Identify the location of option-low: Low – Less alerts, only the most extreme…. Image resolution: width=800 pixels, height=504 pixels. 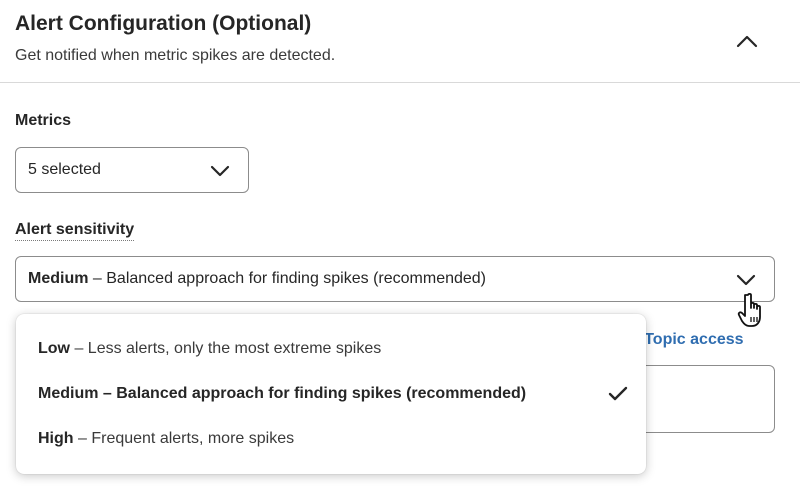
(331, 349).